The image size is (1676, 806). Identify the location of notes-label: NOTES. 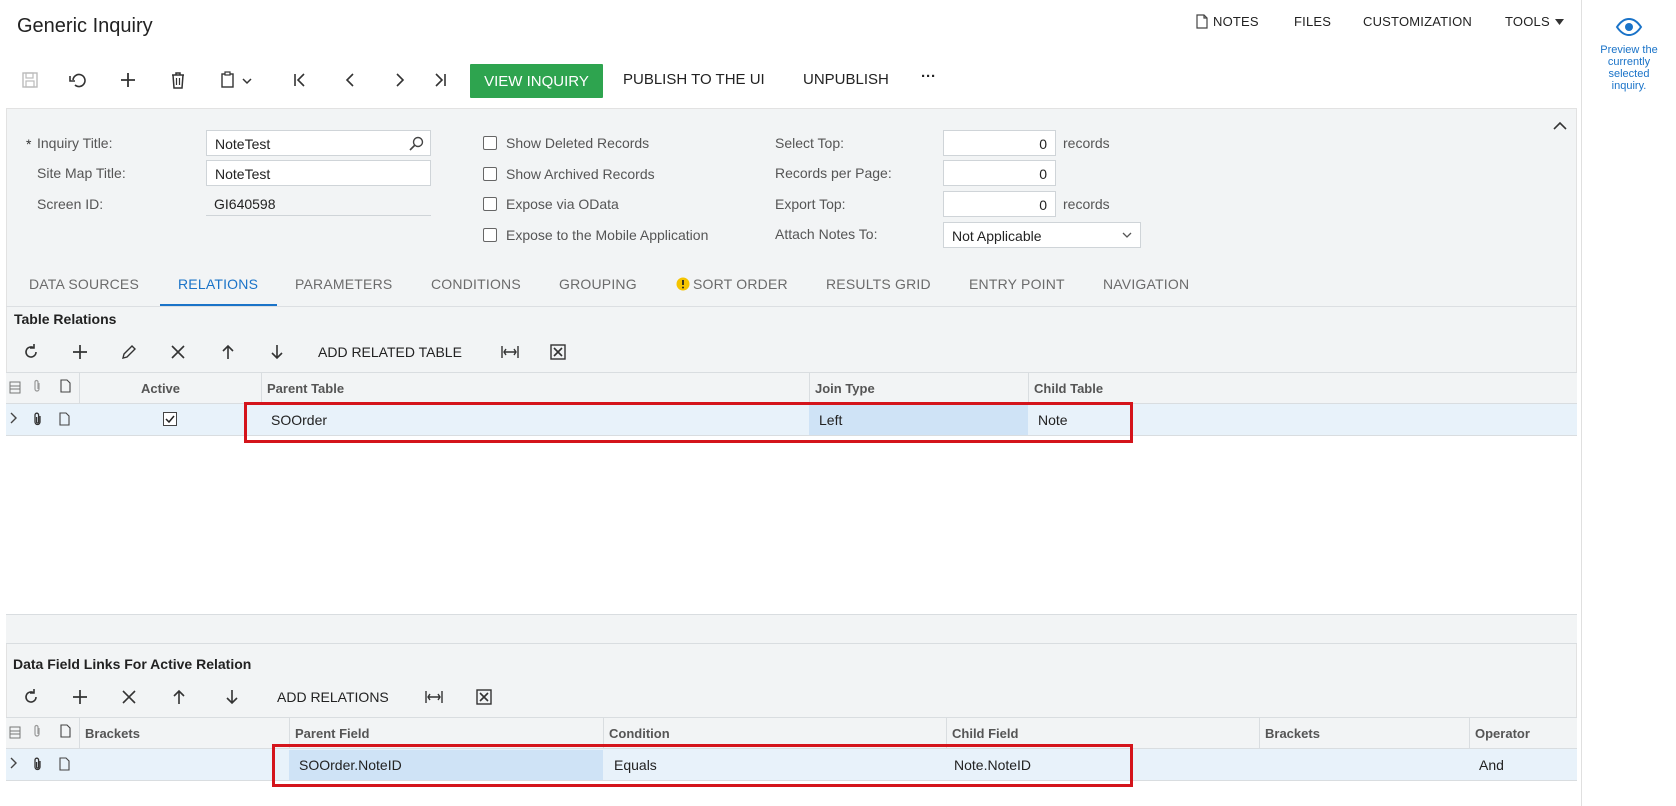
(1236, 21).